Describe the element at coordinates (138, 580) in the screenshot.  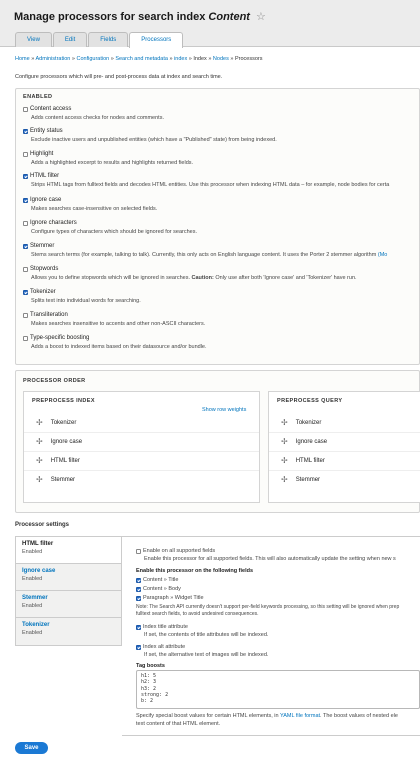
I see `field-content-title-checkbox` at that location.